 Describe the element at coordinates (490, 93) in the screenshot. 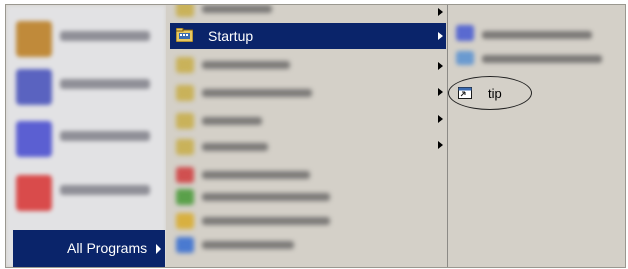

I see `highlight-ellipse` at that location.